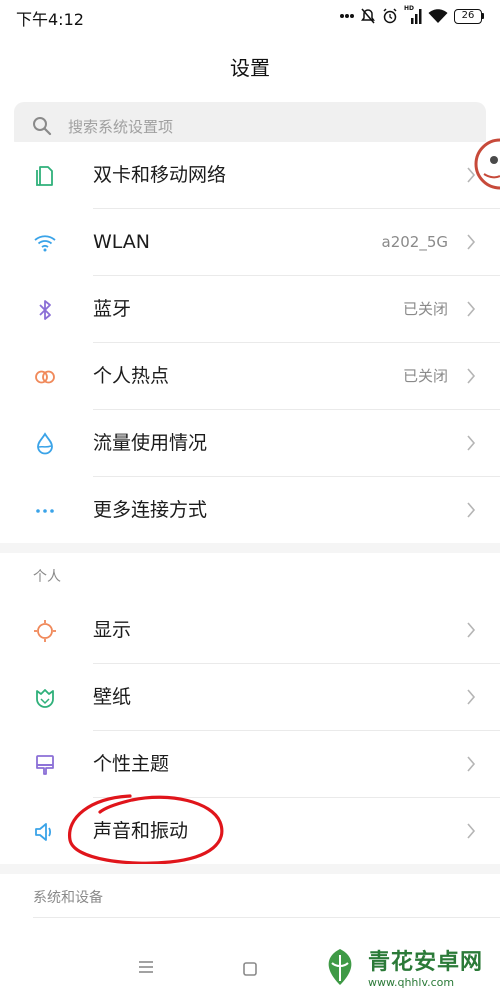 This screenshot has width=500, height=1000. Describe the element at coordinates (160, 175) in the screenshot. I see `sim-label: 双卡和移动网络` at that location.